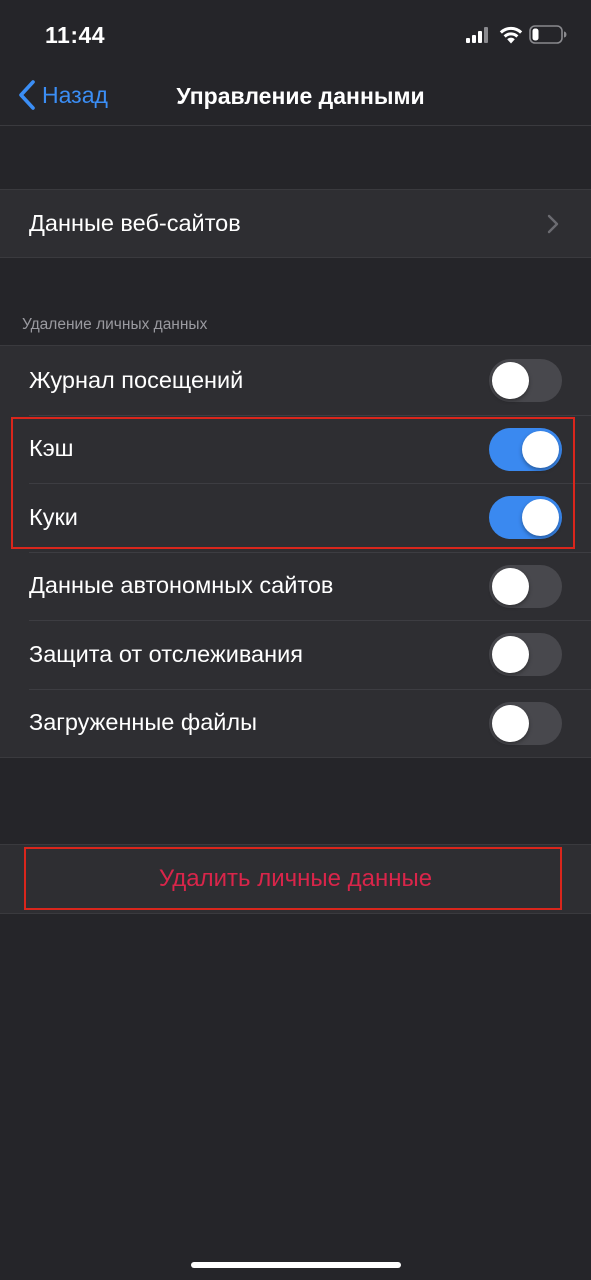  I want to click on page-title: Управление данными, so click(300, 96).